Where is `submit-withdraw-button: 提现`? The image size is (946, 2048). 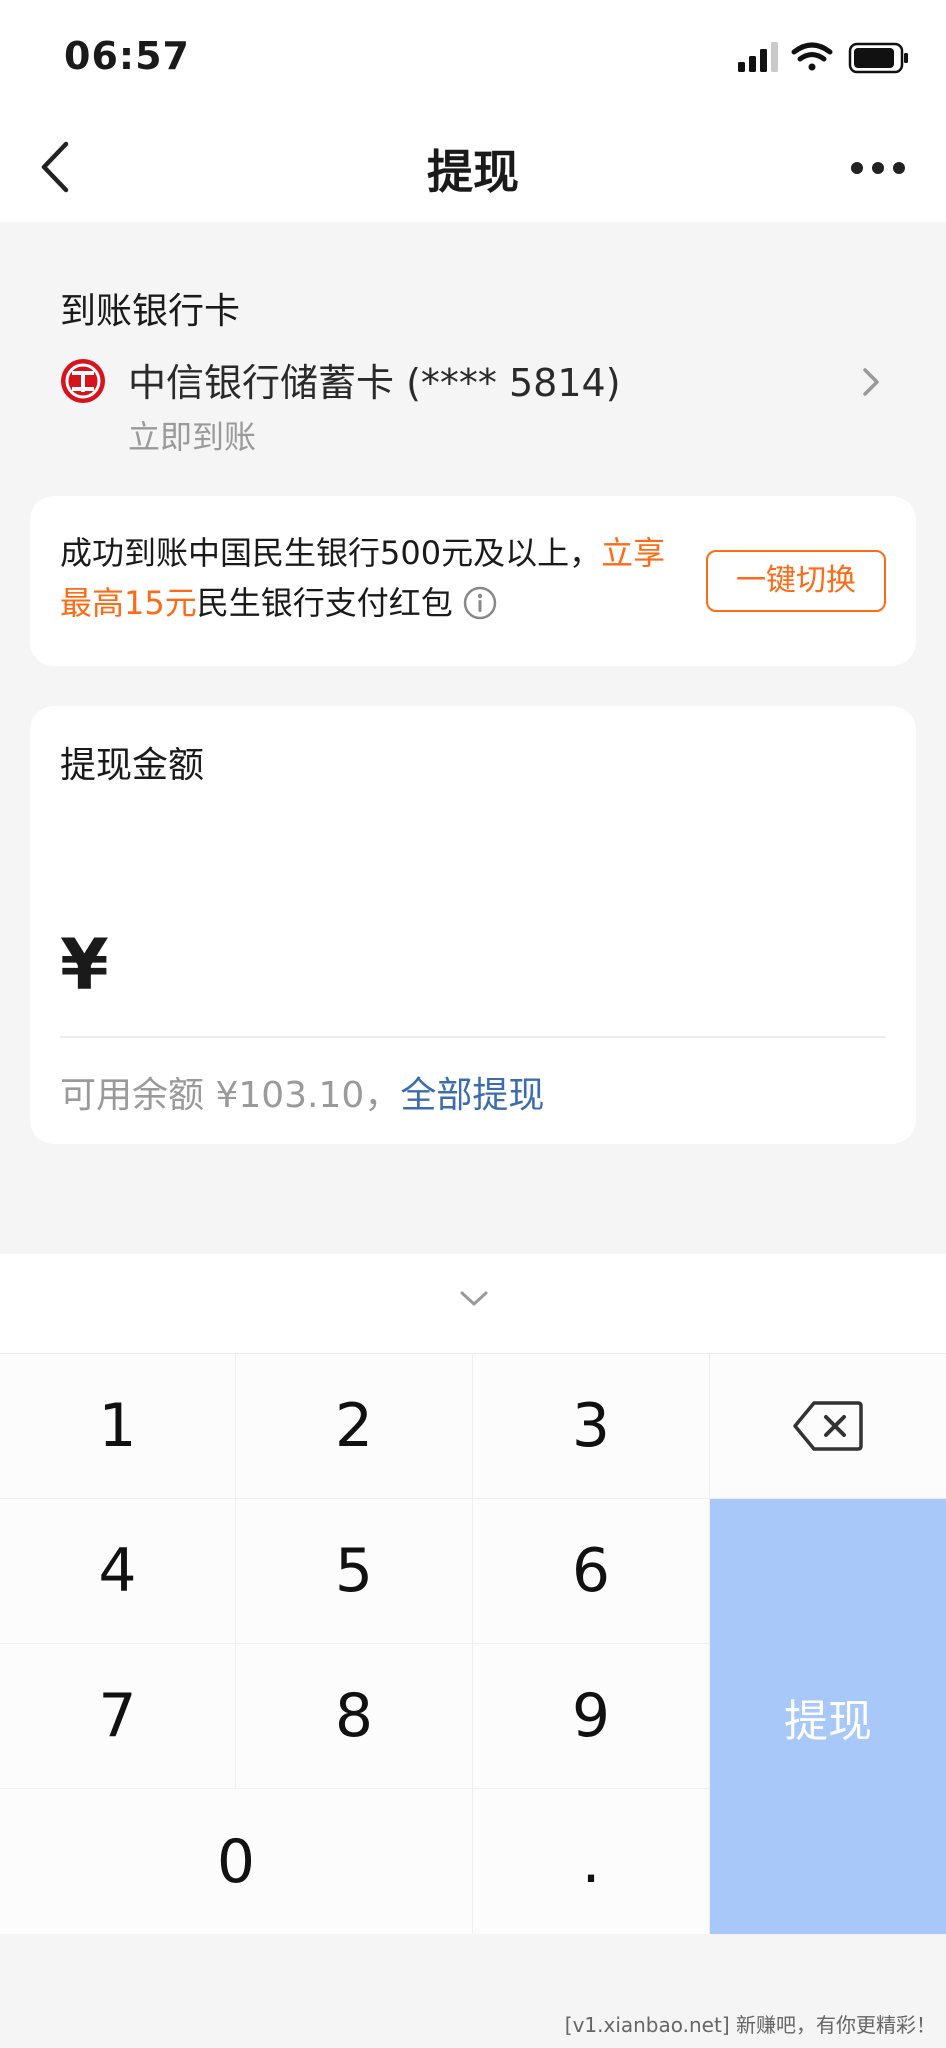 submit-withdraw-button: 提现 is located at coordinates (828, 1716).